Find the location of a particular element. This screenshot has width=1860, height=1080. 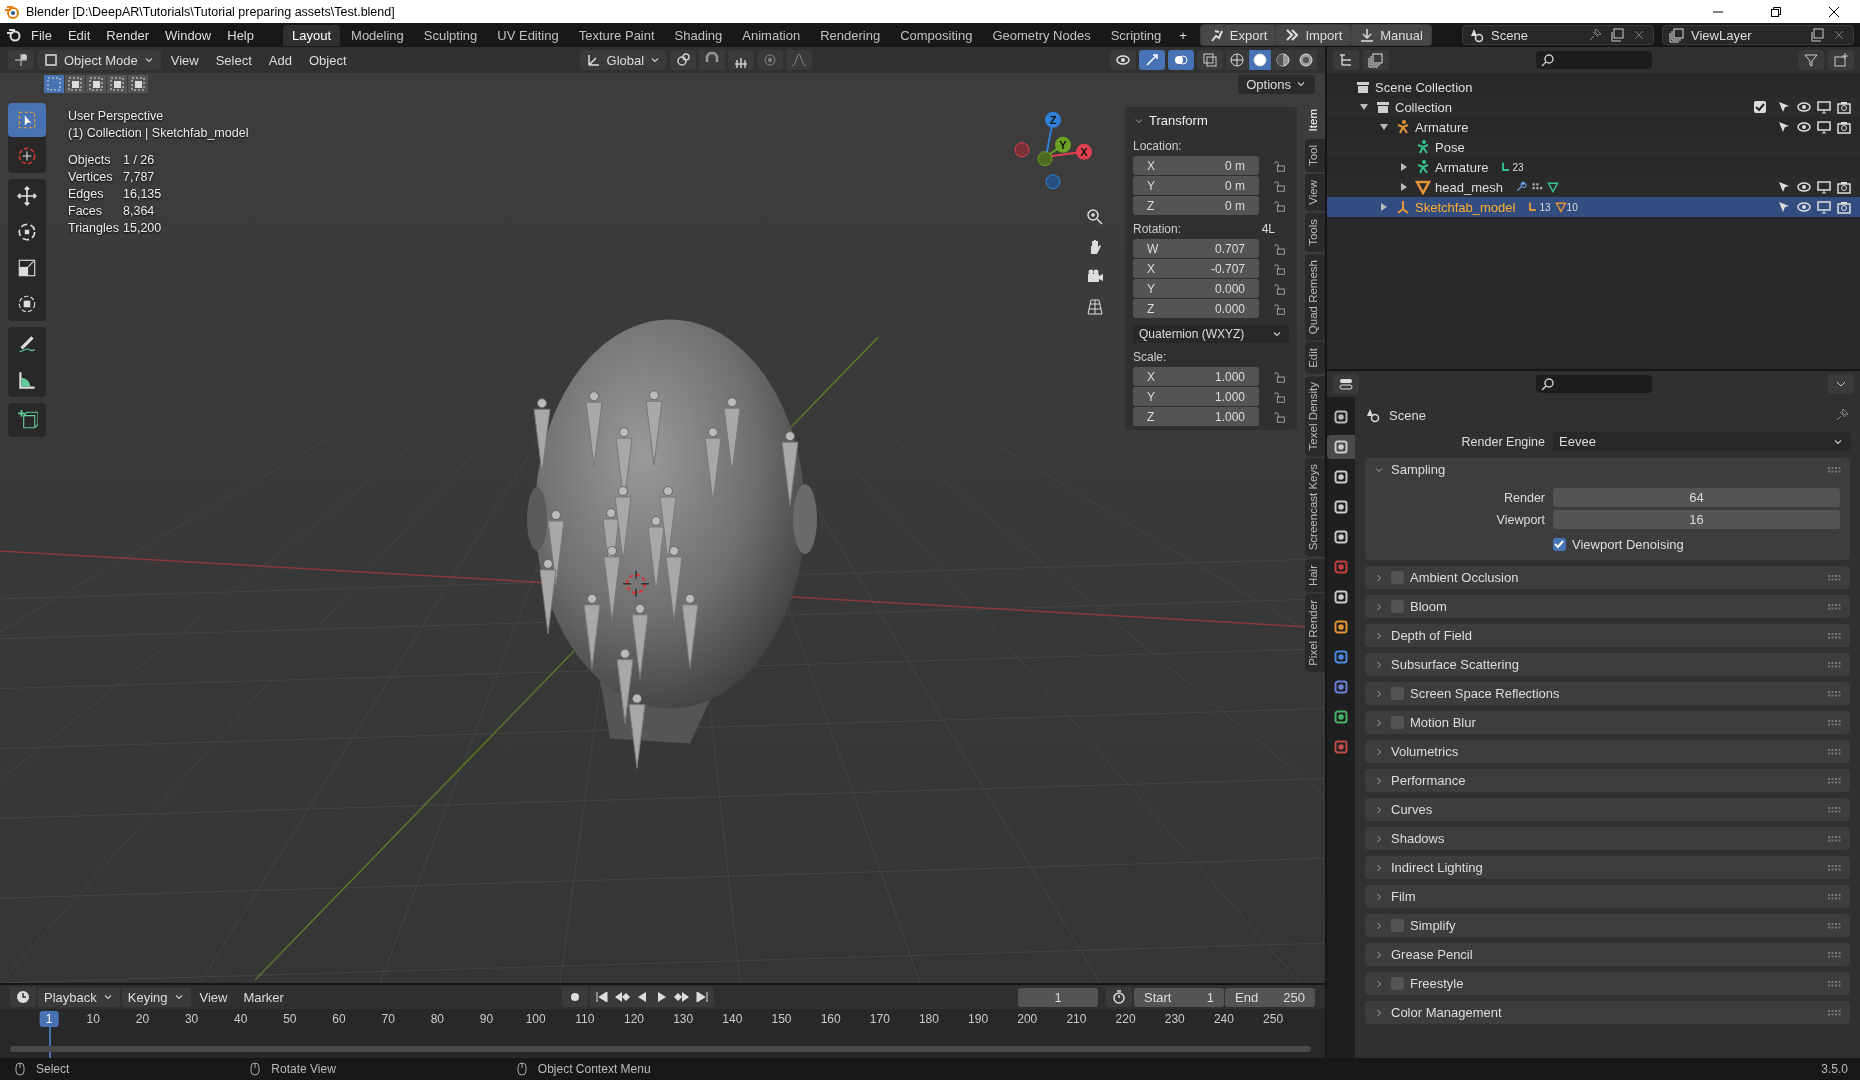

stat-value: 1 / 26 is located at coordinates (139, 160).